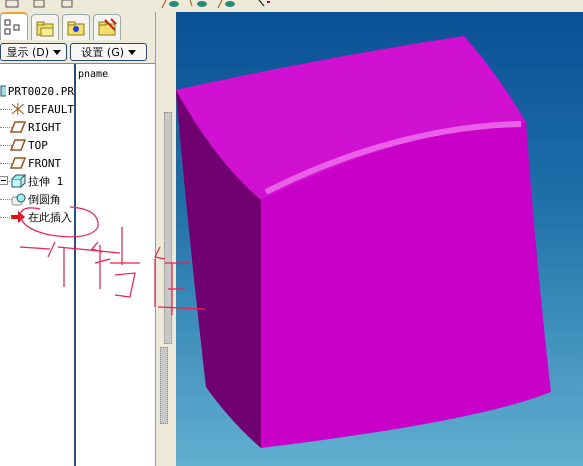  Describe the element at coordinates (44, 199) in the screenshot. I see `tree-item: 倒圆角` at that location.